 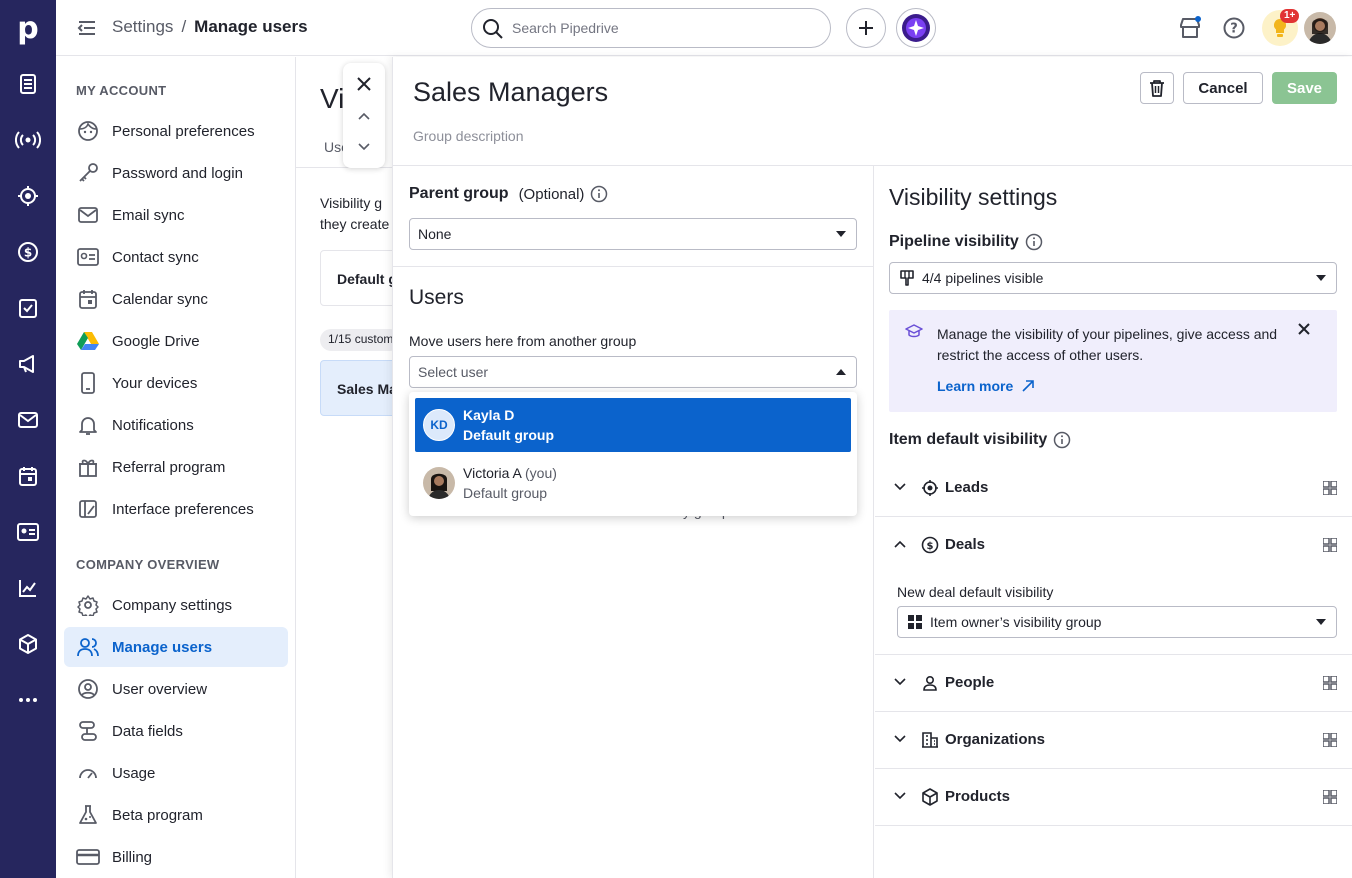 What do you see at coordinates (1028, 386) in the screenshot?
I see `external-link-icon` at bounding box center [1028, 386].